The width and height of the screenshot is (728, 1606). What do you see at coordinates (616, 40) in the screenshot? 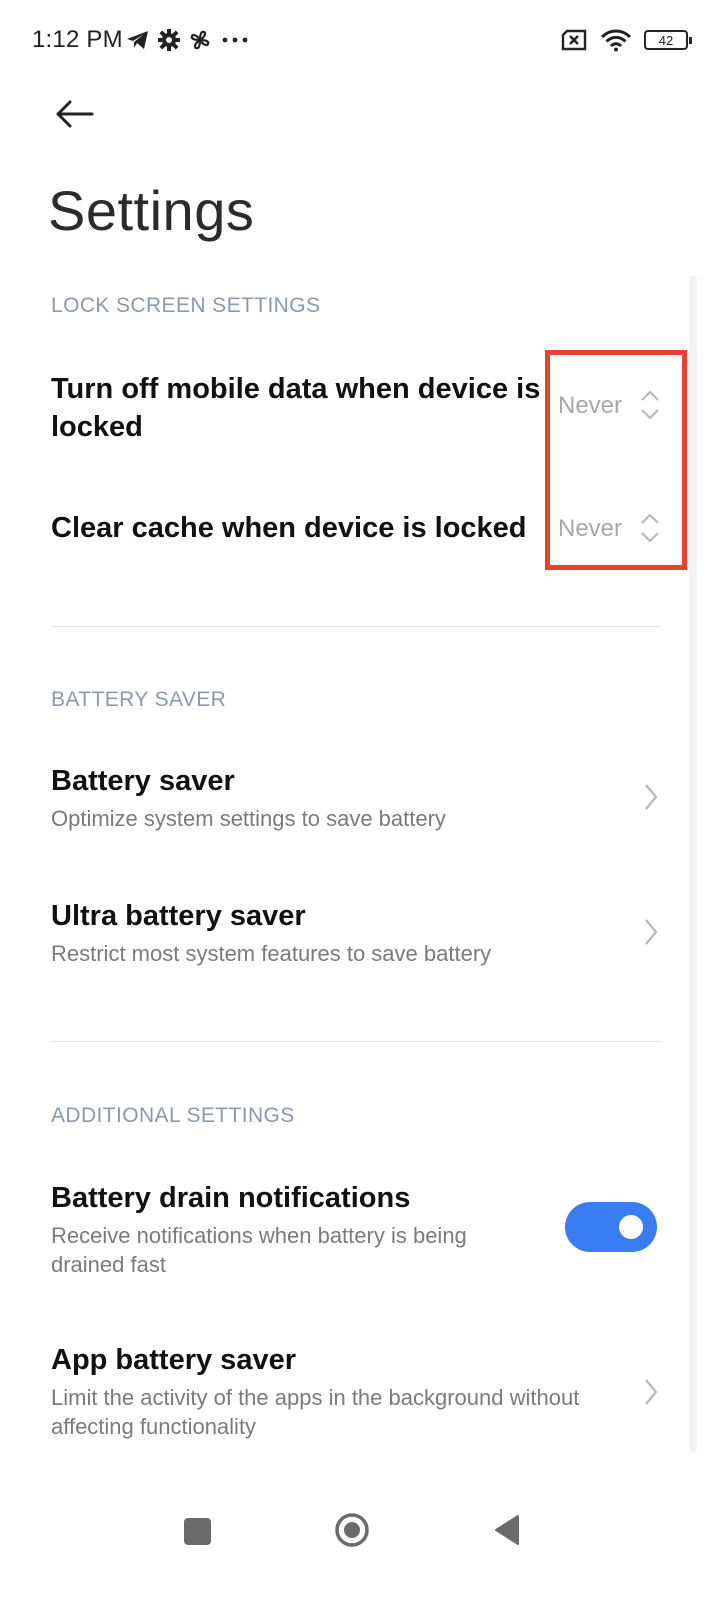
I see `wifi-icon` at bounding box center [616, 40].